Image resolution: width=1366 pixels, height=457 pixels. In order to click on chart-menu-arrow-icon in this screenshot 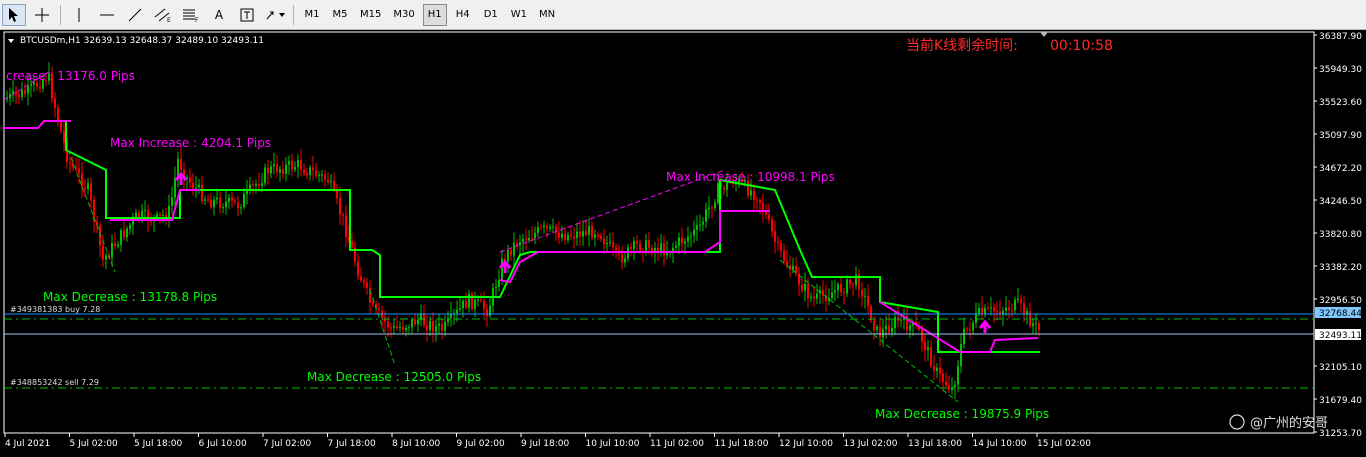, I will do `click(11, 41)`.